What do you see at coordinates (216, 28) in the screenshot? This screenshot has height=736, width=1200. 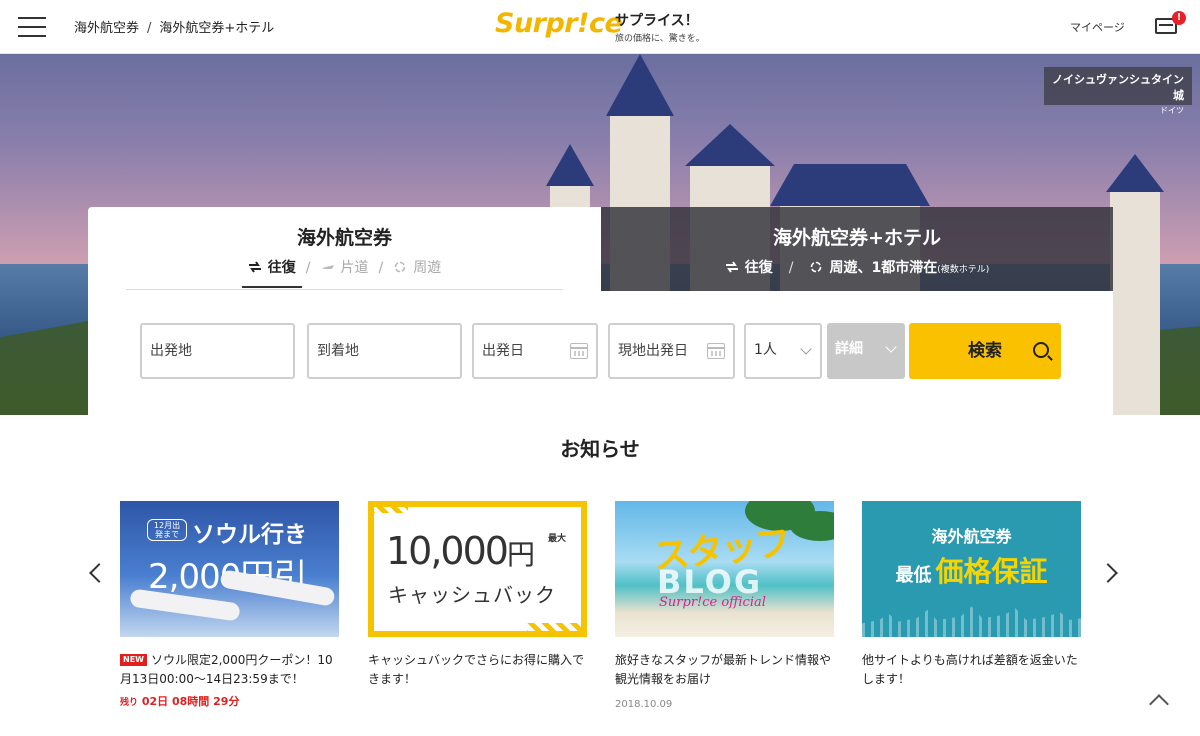 I see `breadcrumb-air-hotel: 海外航空券+ホテル` at bounding box center [216, 28].